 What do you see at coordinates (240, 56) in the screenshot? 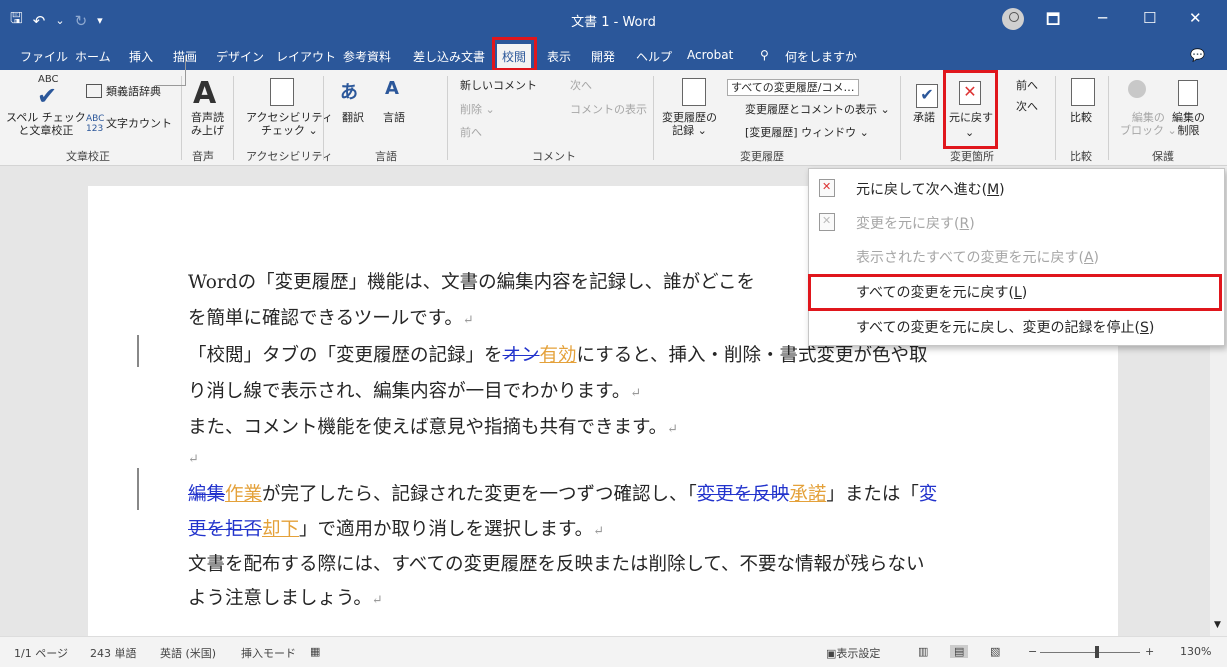
I see `tab-design: デザイン` at bounding box center [240, 56].